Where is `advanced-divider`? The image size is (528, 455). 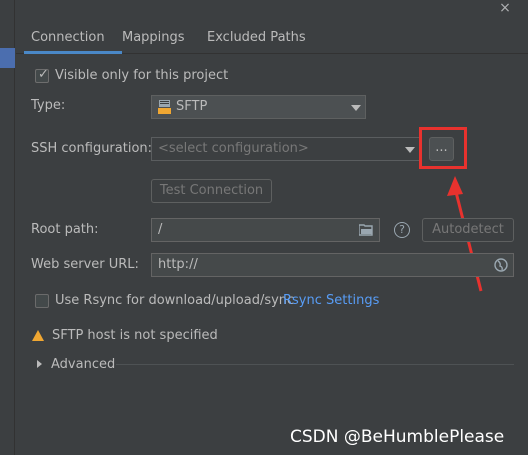 advanced-divider is located at coordinates (315, 364).